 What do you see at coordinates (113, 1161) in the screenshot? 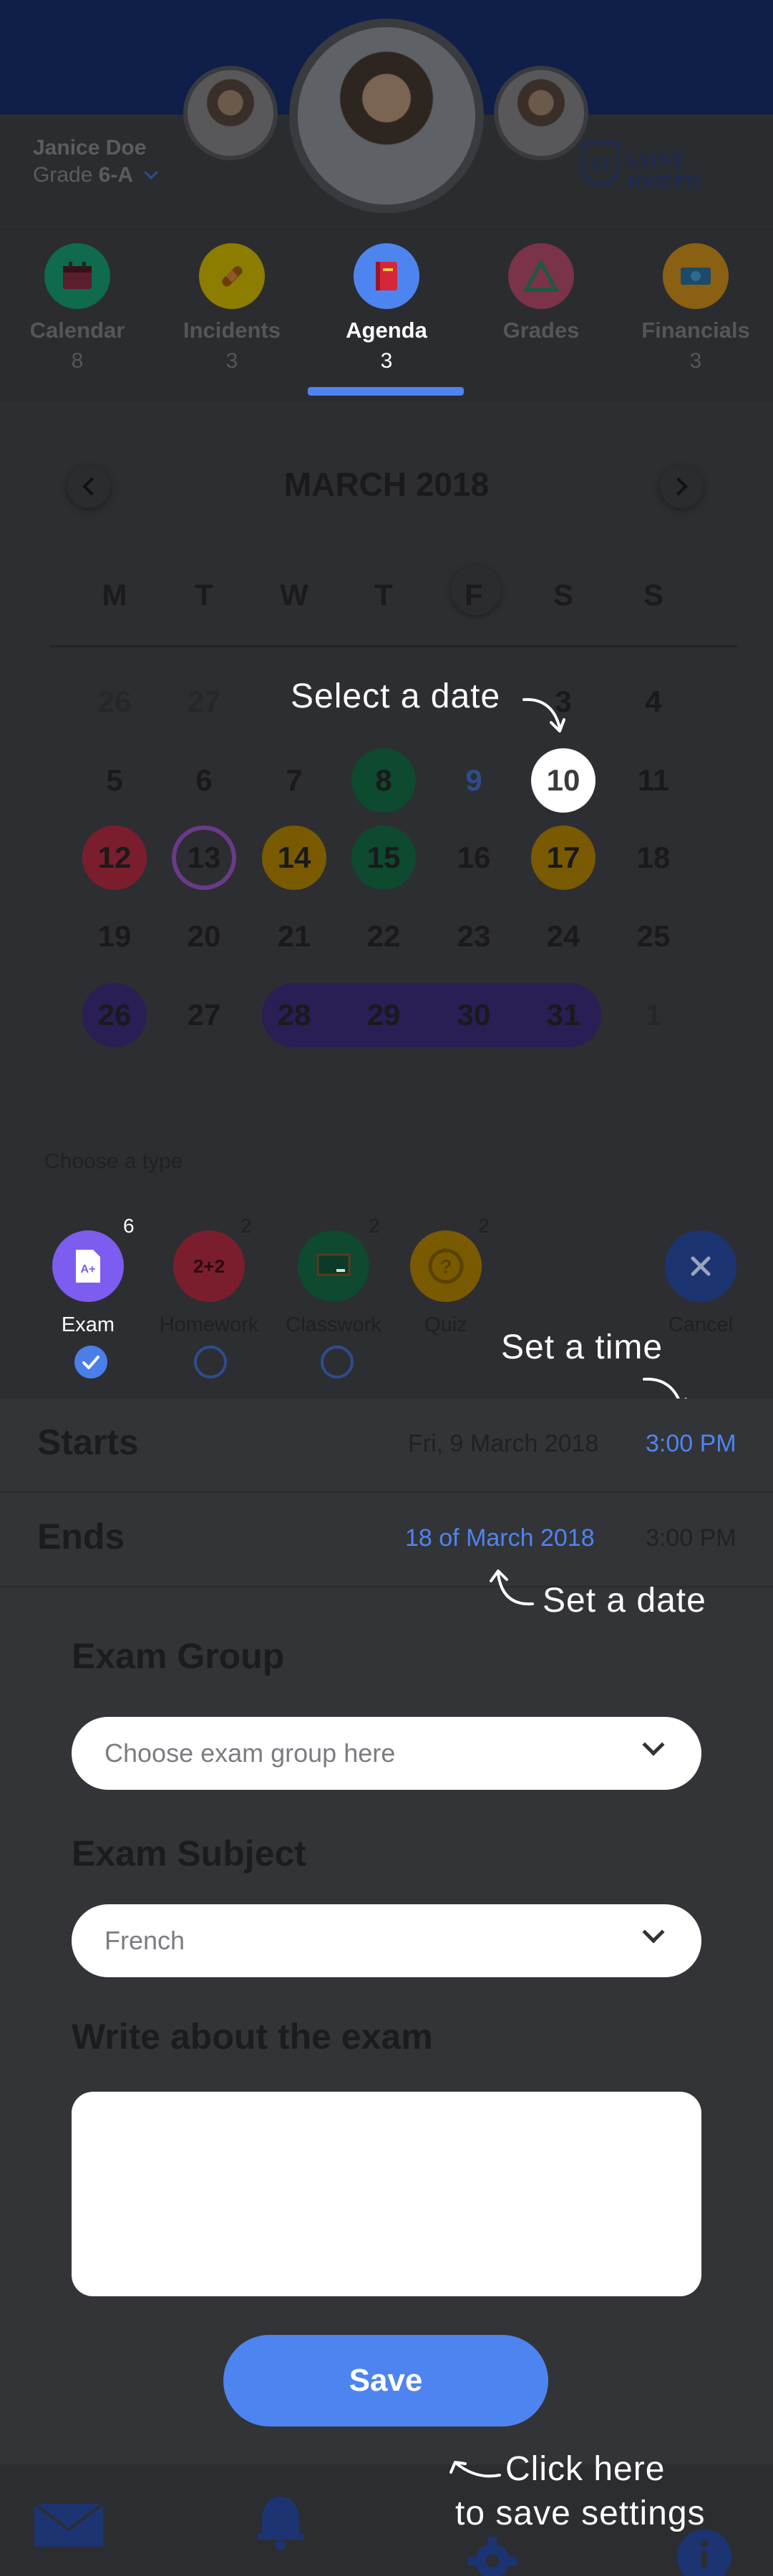
I see `type-prompt: Choose a type` at bounding box center [113, 1161].